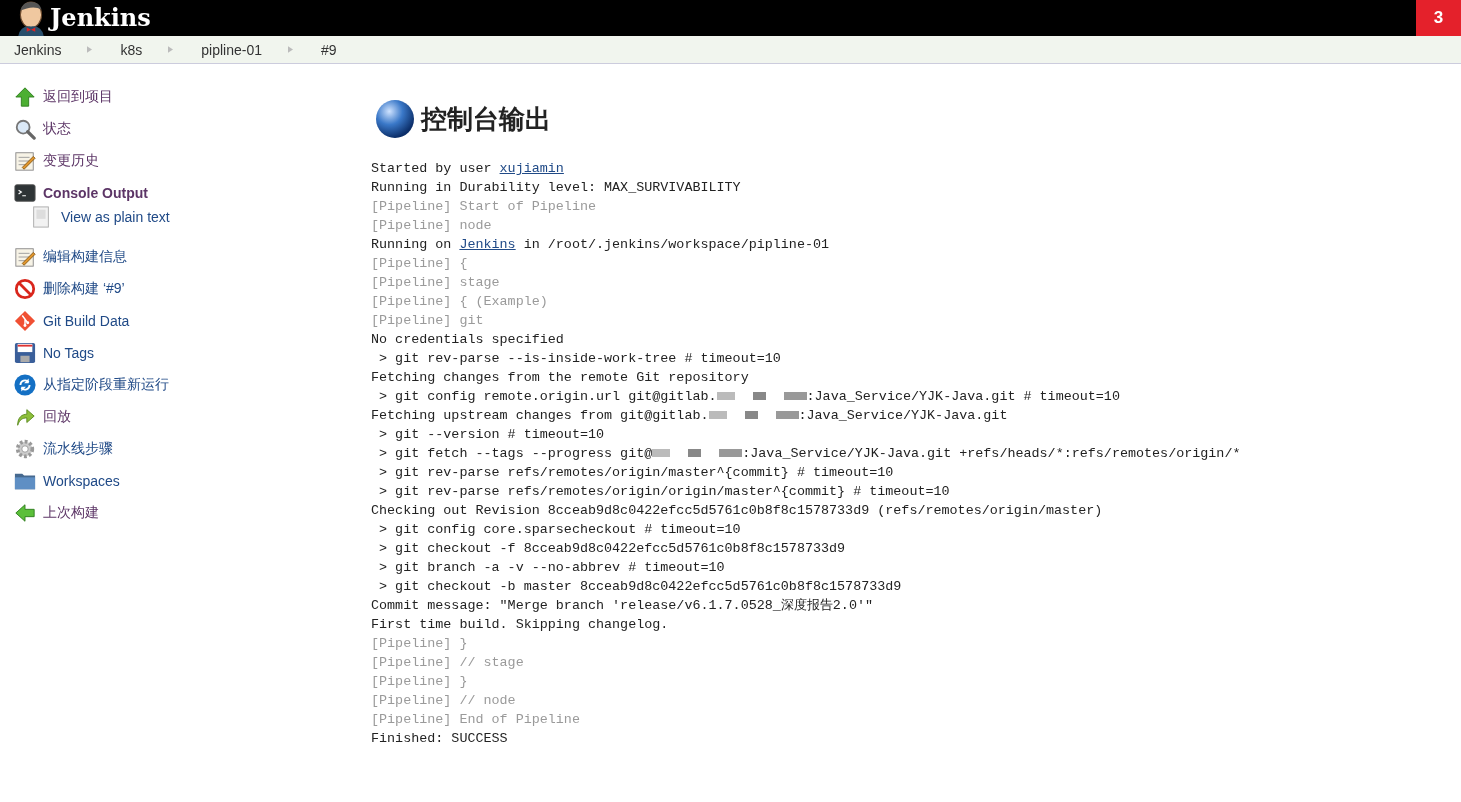 The width and height of the screenshot is (1461, 802). Describe the element at coordinates (560, 378) in the screenshot. I see `console-line: Fetching changes from the remote Git repository` at that location.